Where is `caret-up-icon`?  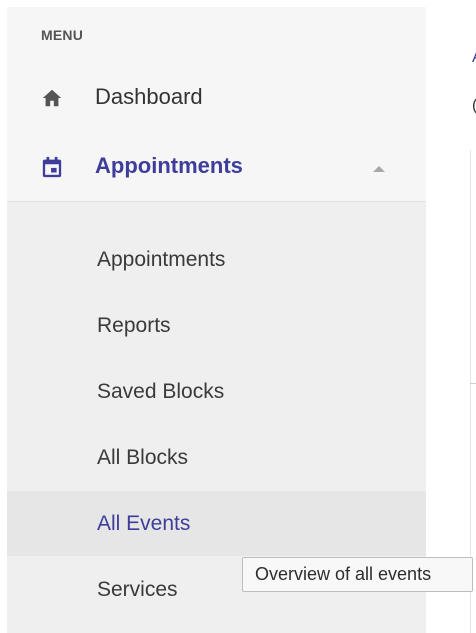
caret-up-icon is located at coordinates (379, 169).